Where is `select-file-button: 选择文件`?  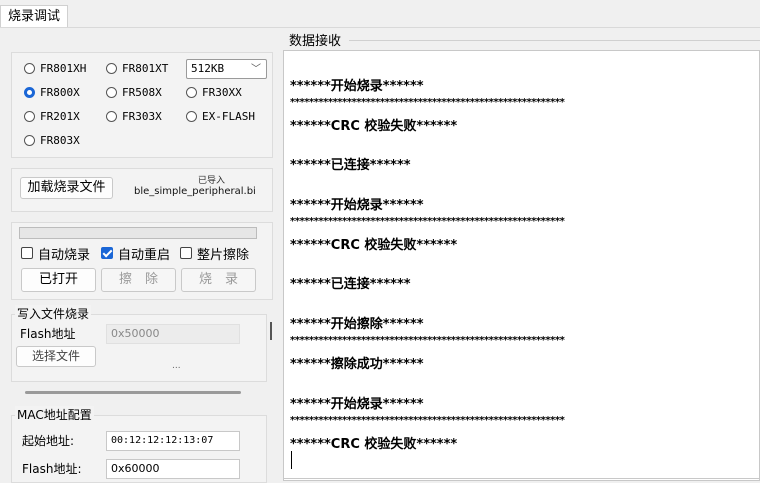 select-file-button: 选择文件 is located at coordinates (56, 356).